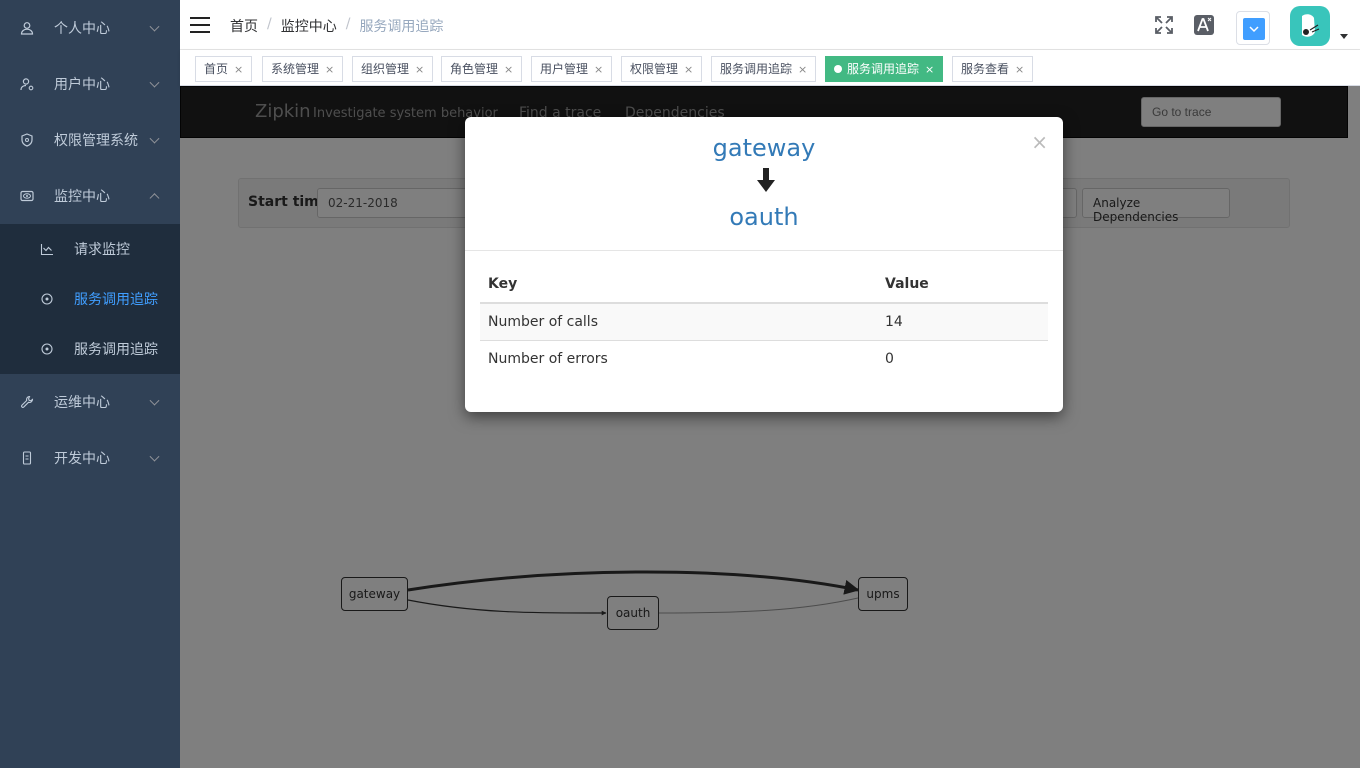  What do you see at coordinates (678, 285) in the screenshot?
I see `column-header-key: Key` at bounding box center [678, 285].